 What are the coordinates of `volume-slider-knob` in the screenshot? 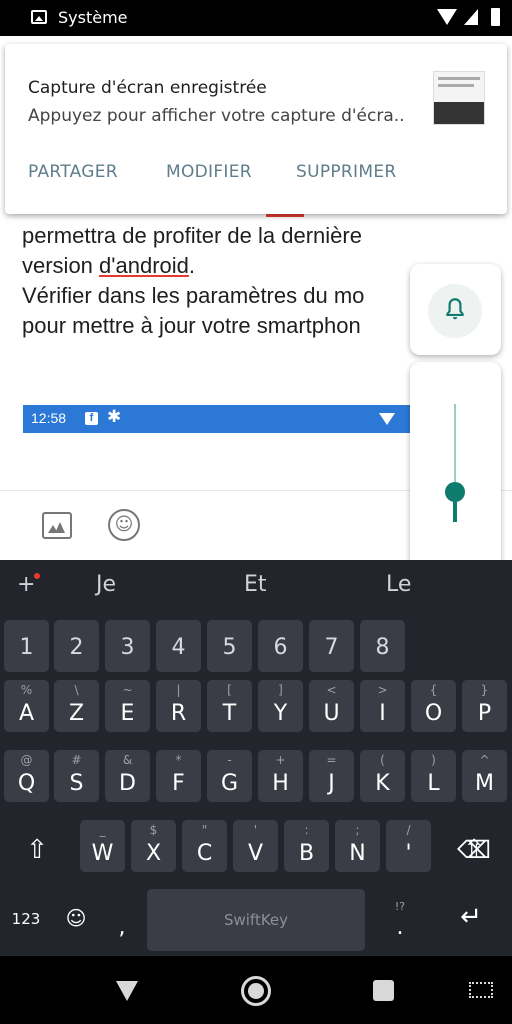 It's located at (455, 492).